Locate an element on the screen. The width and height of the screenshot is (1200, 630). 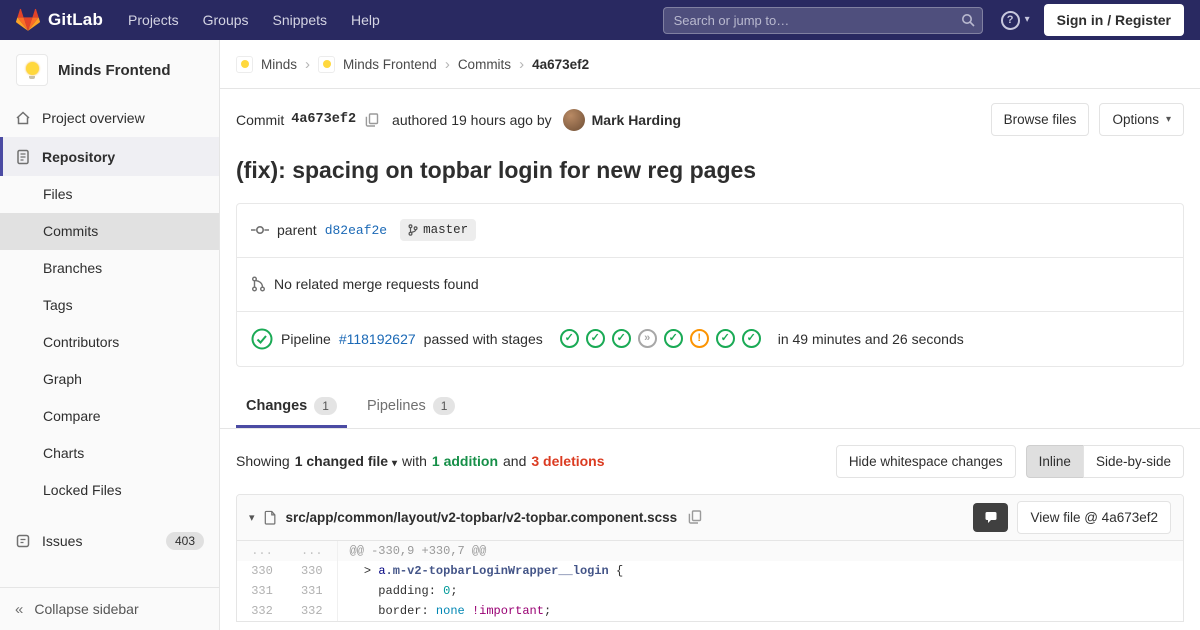
tanuki-icon is located at coordinates (28, 19).